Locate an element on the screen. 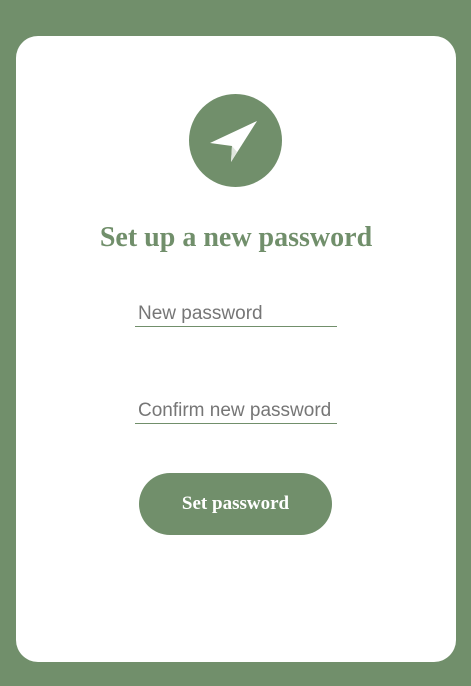 The width and height of the screenshot is (471, 686). paper-plane-icon is located at coordinates (233, 141).